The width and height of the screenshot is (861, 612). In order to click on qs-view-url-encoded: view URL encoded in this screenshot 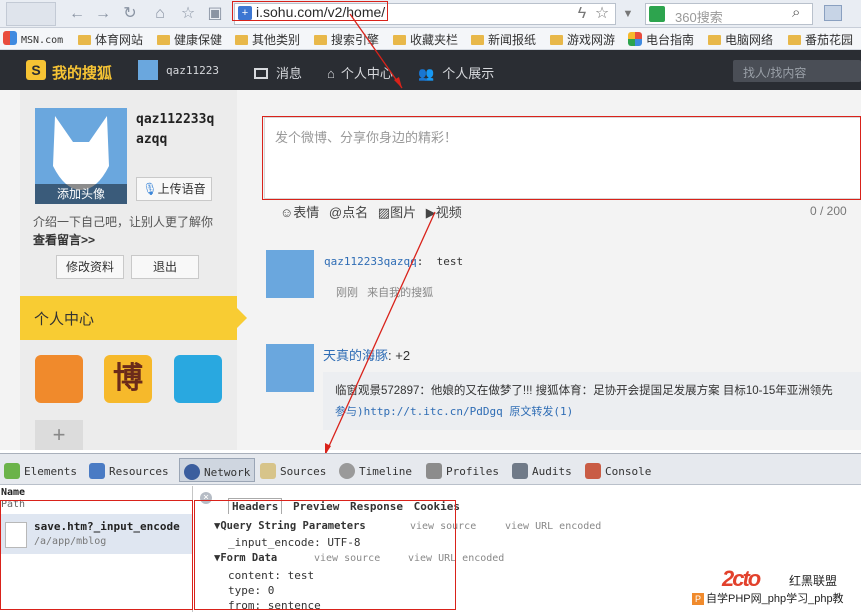, I will do `click(553, 526)`.